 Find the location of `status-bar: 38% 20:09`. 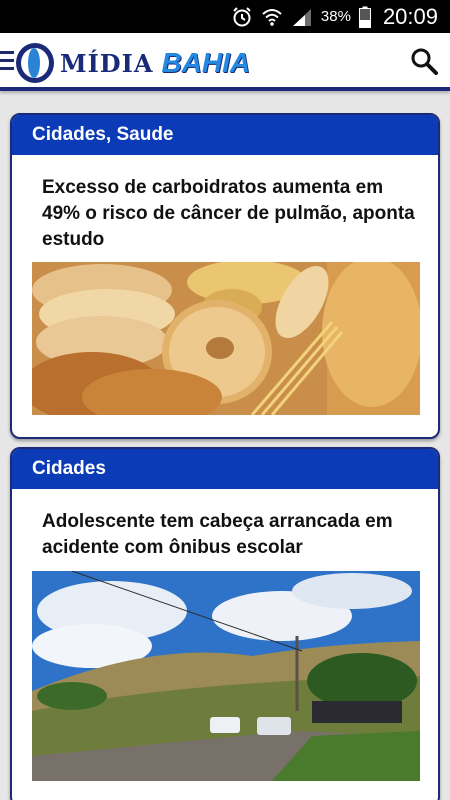

status-bar: 38% 20:09 is located at coordinates (225, 16).